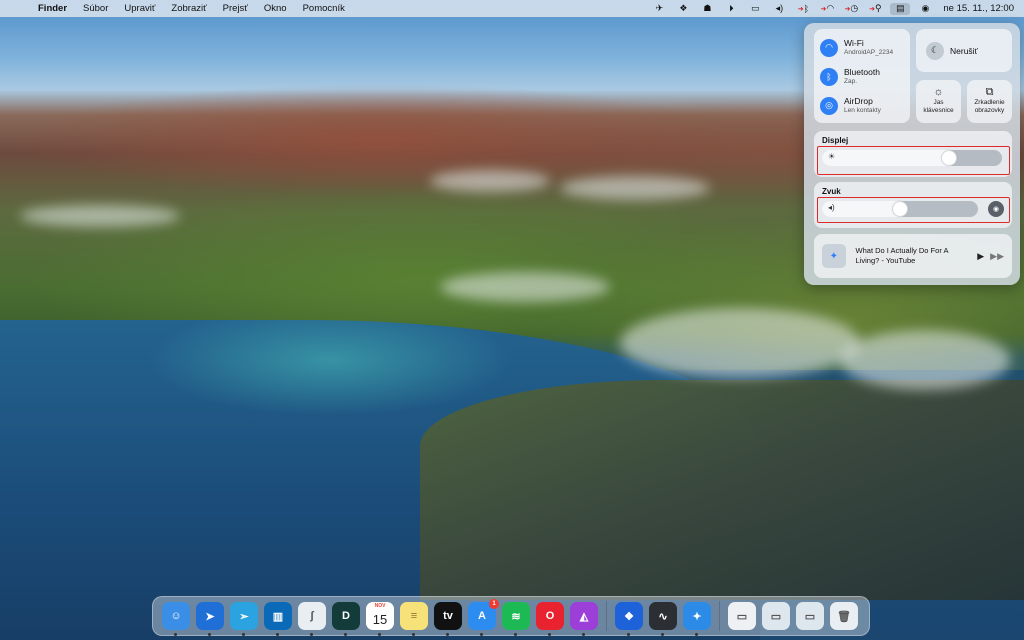 Image resolution: width=1024 pixels, height=640 pixels. What do you see at coordinates (980, 256) in the screenshot?
I see `play-icon: ▶` at bounding box center [980, 256].